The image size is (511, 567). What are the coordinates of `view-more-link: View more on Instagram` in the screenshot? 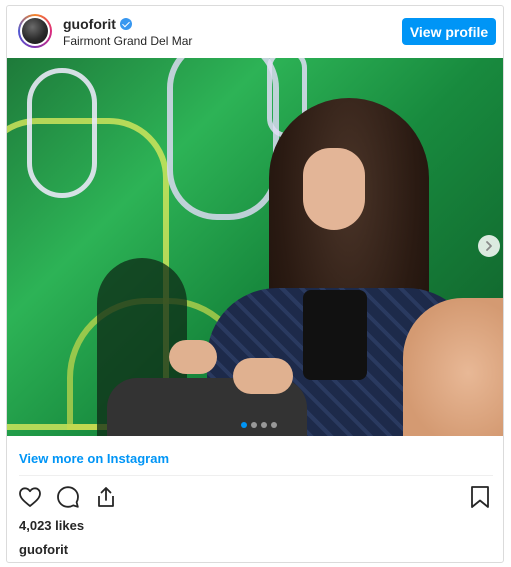 It's located at (94, 458).